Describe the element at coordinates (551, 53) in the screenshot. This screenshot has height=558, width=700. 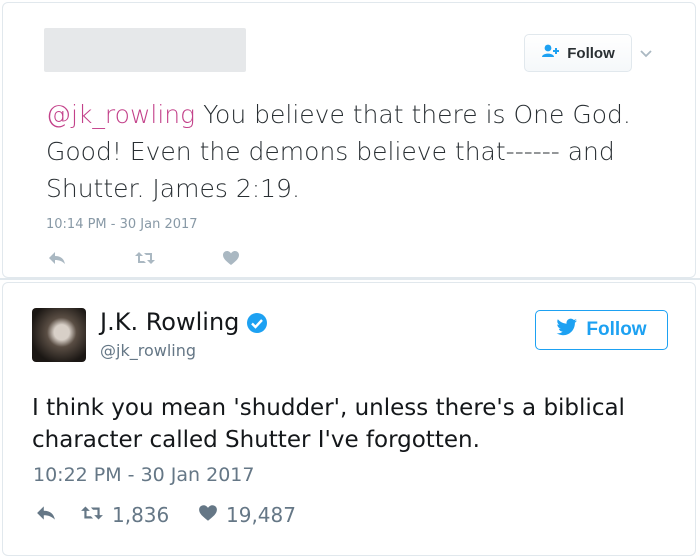
I see `add-user-icon` at that location.